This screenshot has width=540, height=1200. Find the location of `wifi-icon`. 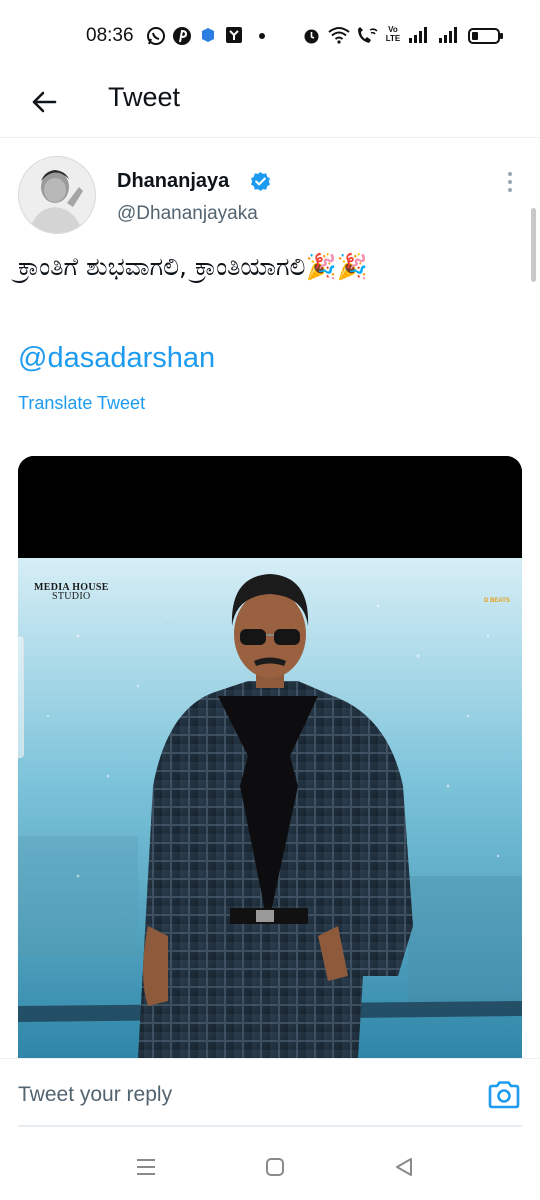

wifi-icon is located at coordinates (339, 35).